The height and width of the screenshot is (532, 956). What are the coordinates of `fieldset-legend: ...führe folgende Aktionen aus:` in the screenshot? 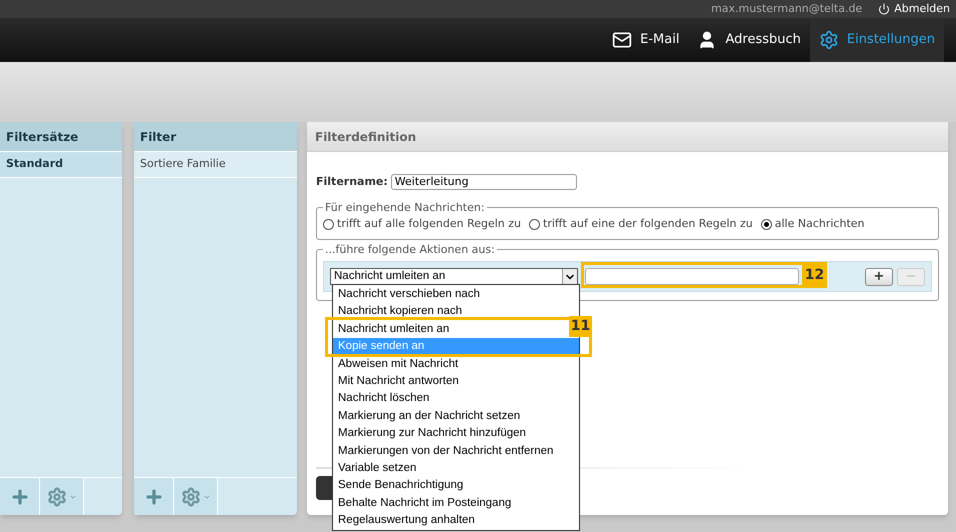 It's located at (410, 250).